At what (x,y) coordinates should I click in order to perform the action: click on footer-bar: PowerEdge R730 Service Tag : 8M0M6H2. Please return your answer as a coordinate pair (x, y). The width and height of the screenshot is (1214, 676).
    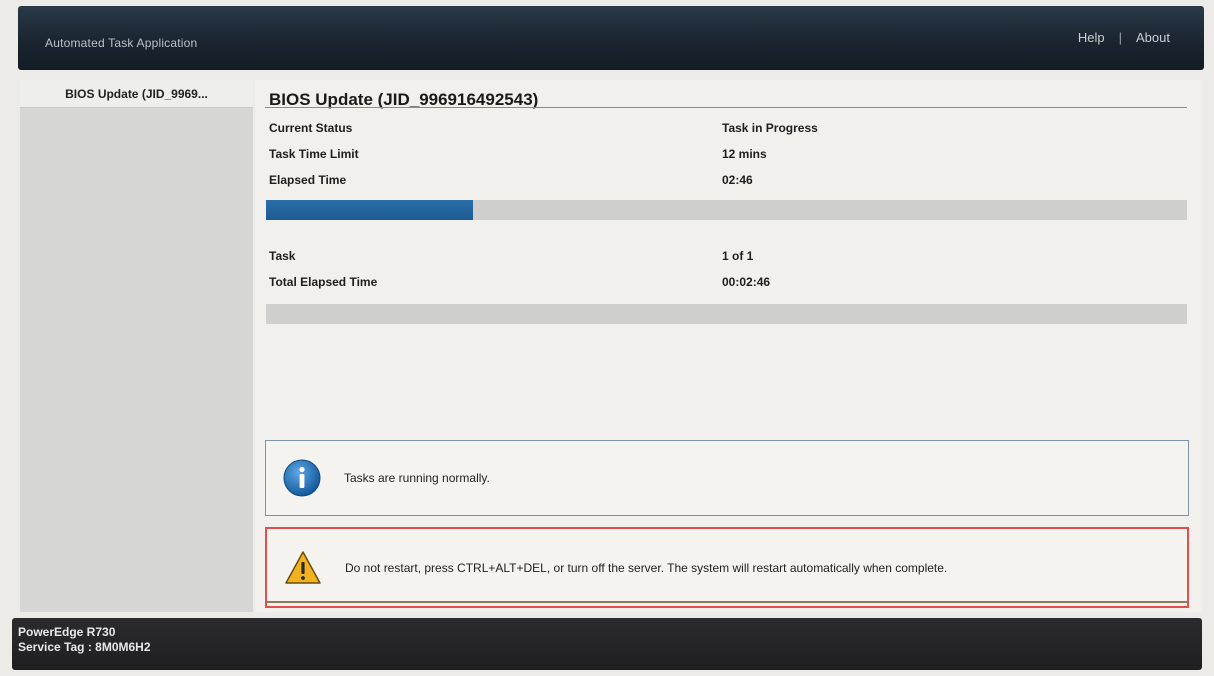
    Looking at the image, I should click on (607, 644).